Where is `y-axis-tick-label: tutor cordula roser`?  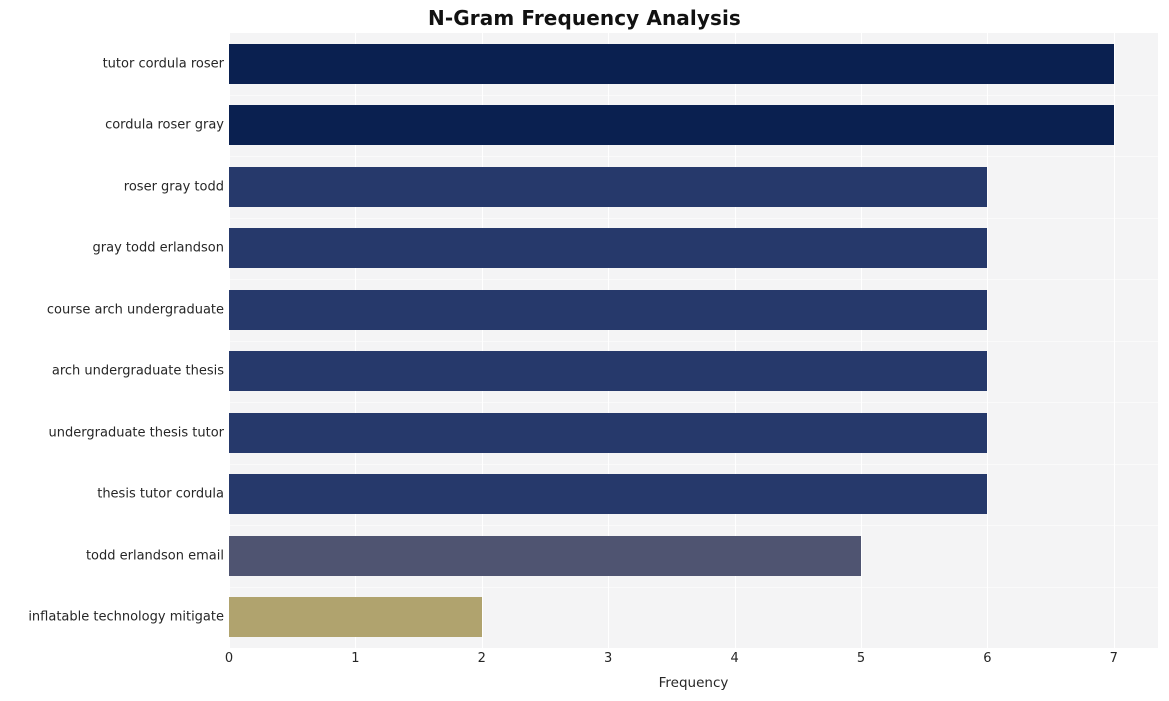 y-axis-tick-label: tutor cordula roser is located at coordinates (163, 64).